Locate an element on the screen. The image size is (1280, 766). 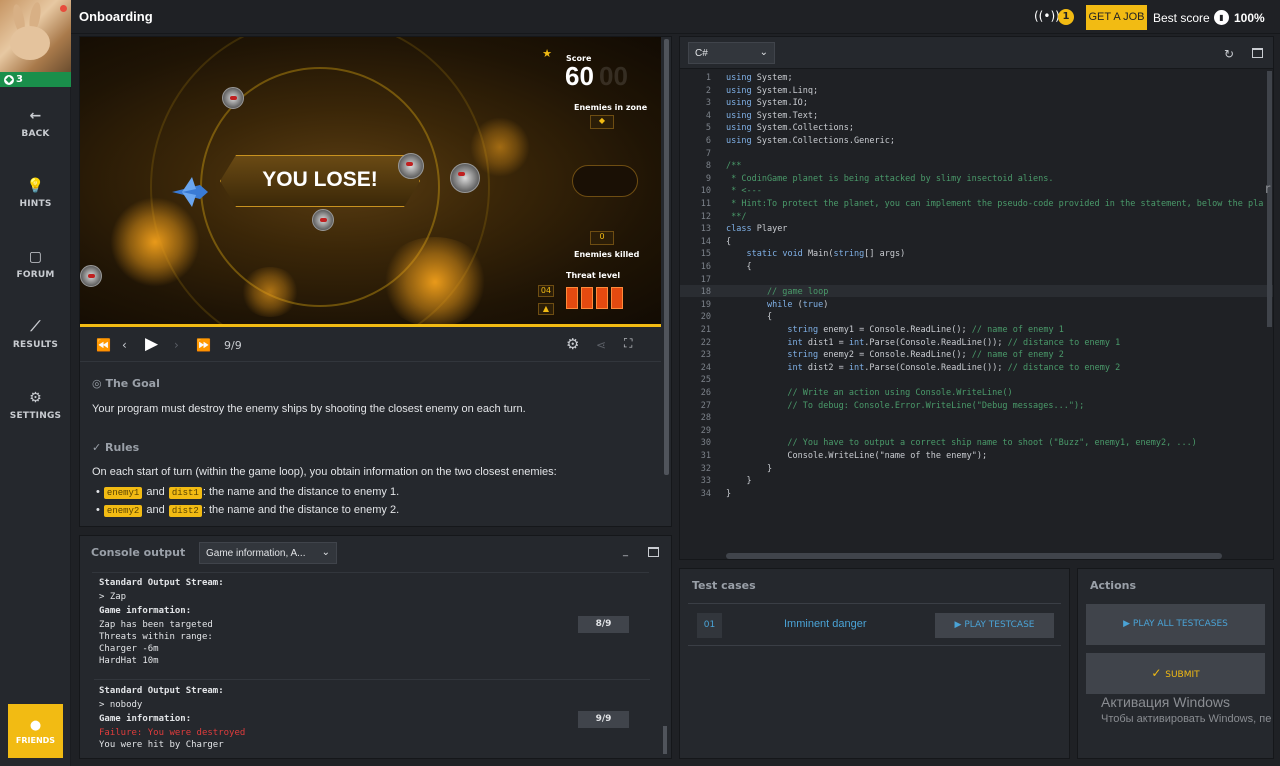
sidebar-item-settings: ⚙ SETTINGS is located at coordinates (35, 405).